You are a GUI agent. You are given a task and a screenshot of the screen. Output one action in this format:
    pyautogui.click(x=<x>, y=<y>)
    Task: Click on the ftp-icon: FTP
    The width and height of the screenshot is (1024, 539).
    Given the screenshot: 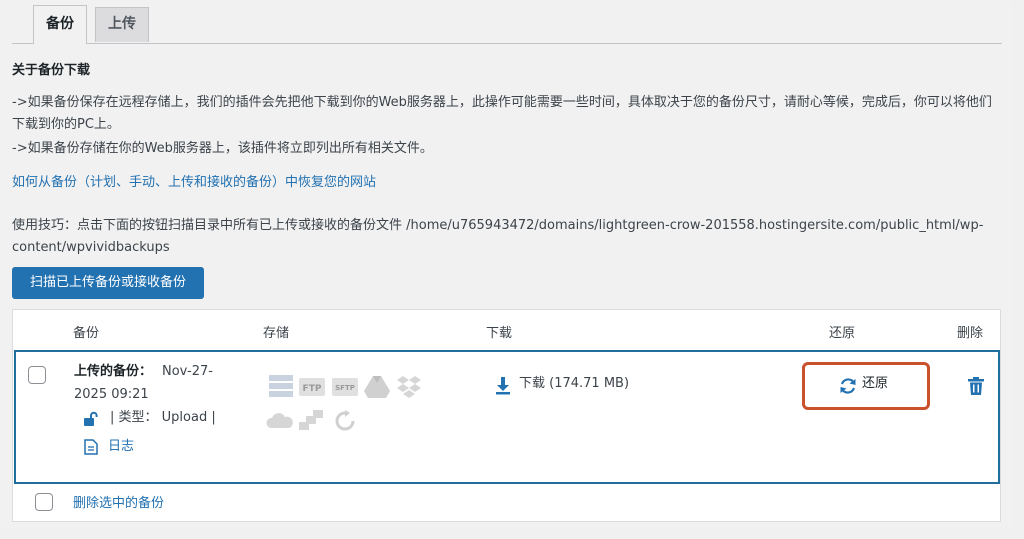 What is the action you would take?
    pyautogui.click(x=312, y=389)
    